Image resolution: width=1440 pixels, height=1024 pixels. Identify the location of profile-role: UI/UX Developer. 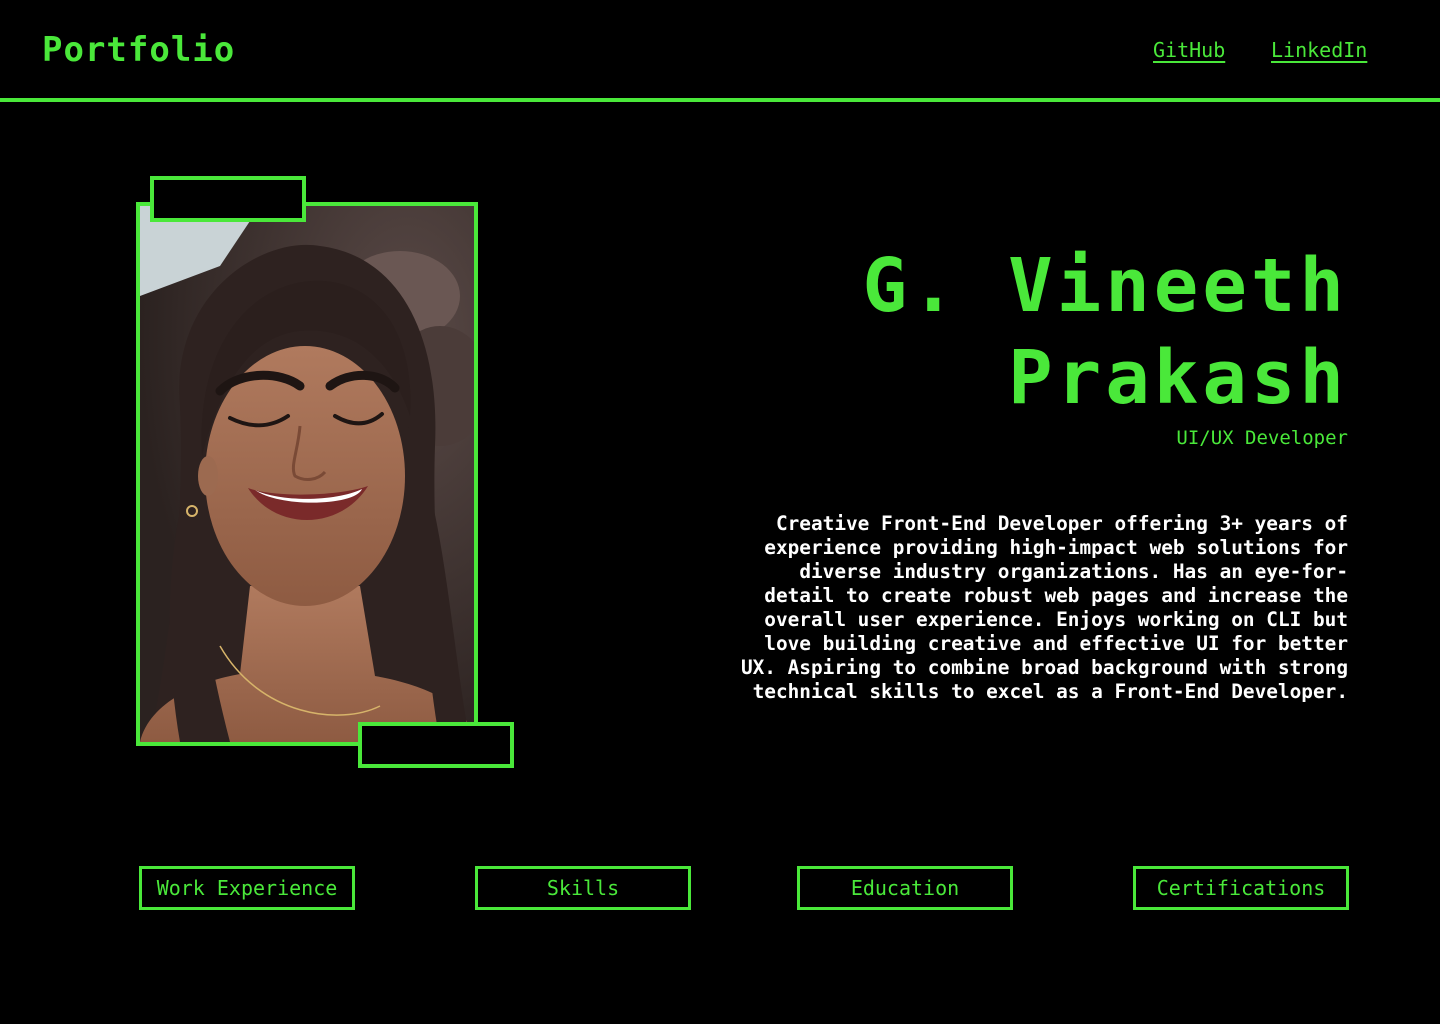
(1262, 438).